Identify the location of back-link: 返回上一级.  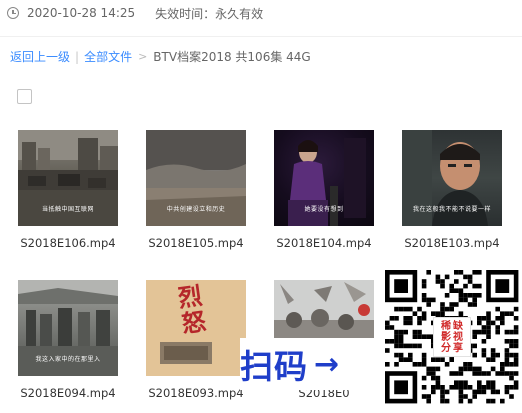
(40, 56).